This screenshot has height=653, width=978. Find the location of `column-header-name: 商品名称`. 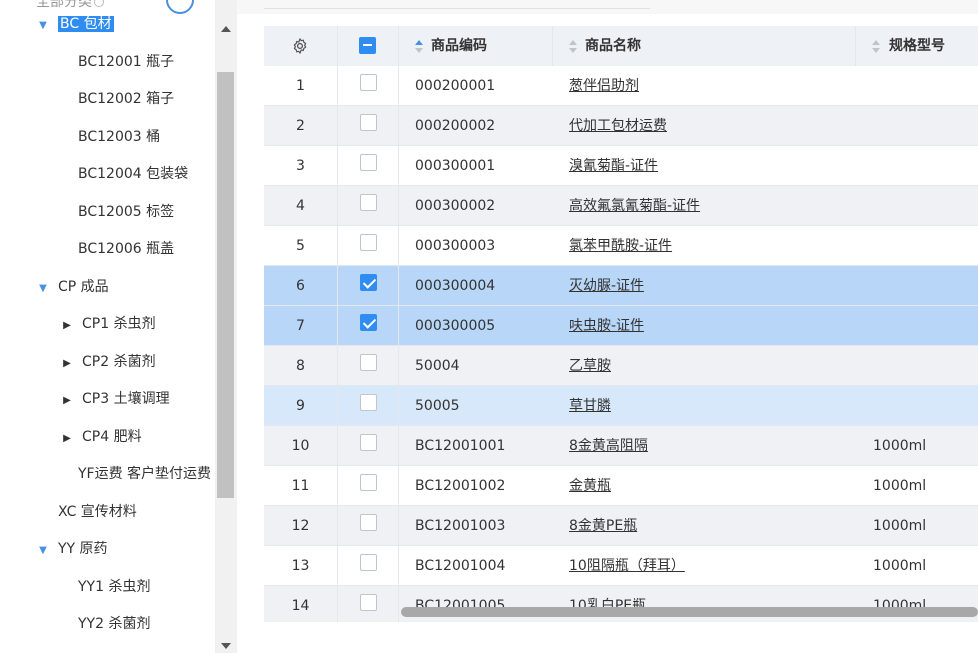

column-header-name: 商品名称 is located at coordinates (704, 46).